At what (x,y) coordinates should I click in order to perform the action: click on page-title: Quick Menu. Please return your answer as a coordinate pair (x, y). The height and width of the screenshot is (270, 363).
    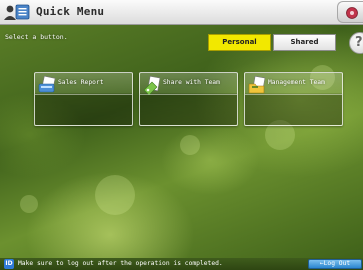
    Looking at the image, I should click on (70, 11).